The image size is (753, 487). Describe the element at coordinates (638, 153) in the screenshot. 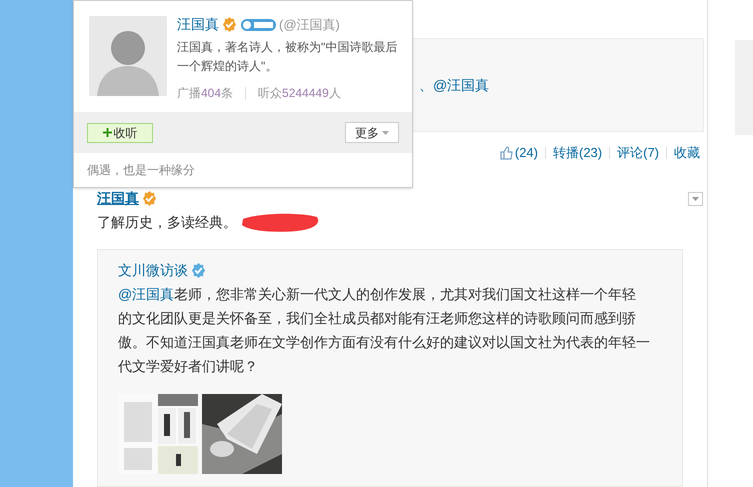

I see `action-link: 评论(7)` at that location.